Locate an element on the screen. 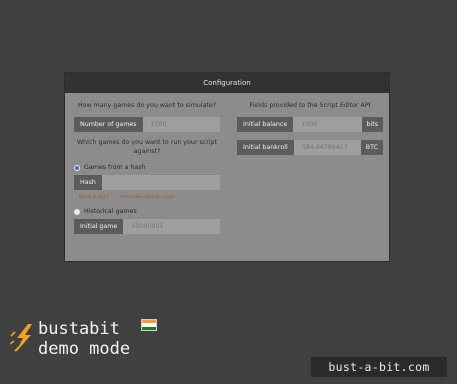 This screenshot has width=457, height=384. what-is-this-link: What is this? is located at coordinates (93, 197).